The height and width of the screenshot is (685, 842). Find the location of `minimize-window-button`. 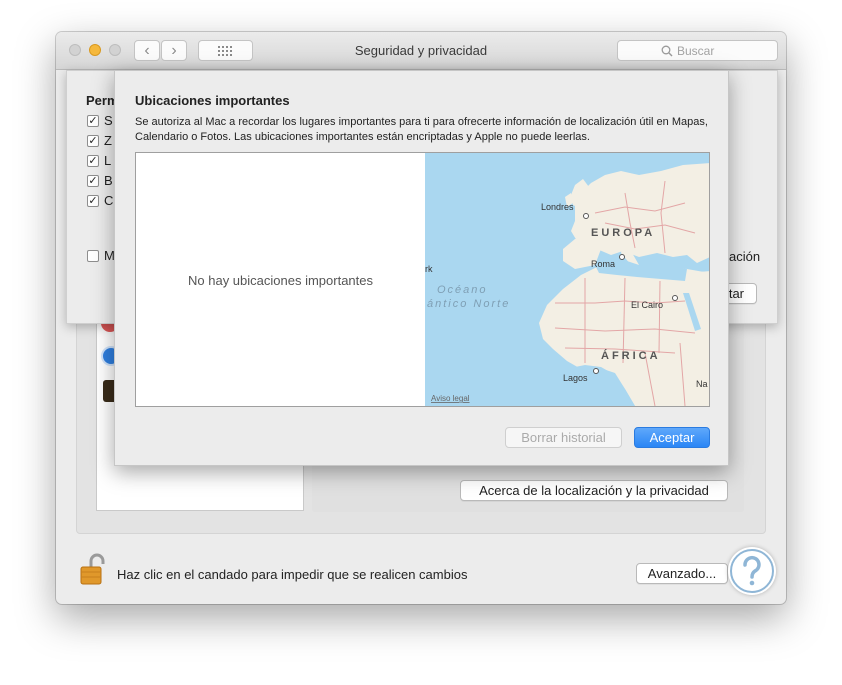

minimize-window-button is located at coordinates (95, 50).